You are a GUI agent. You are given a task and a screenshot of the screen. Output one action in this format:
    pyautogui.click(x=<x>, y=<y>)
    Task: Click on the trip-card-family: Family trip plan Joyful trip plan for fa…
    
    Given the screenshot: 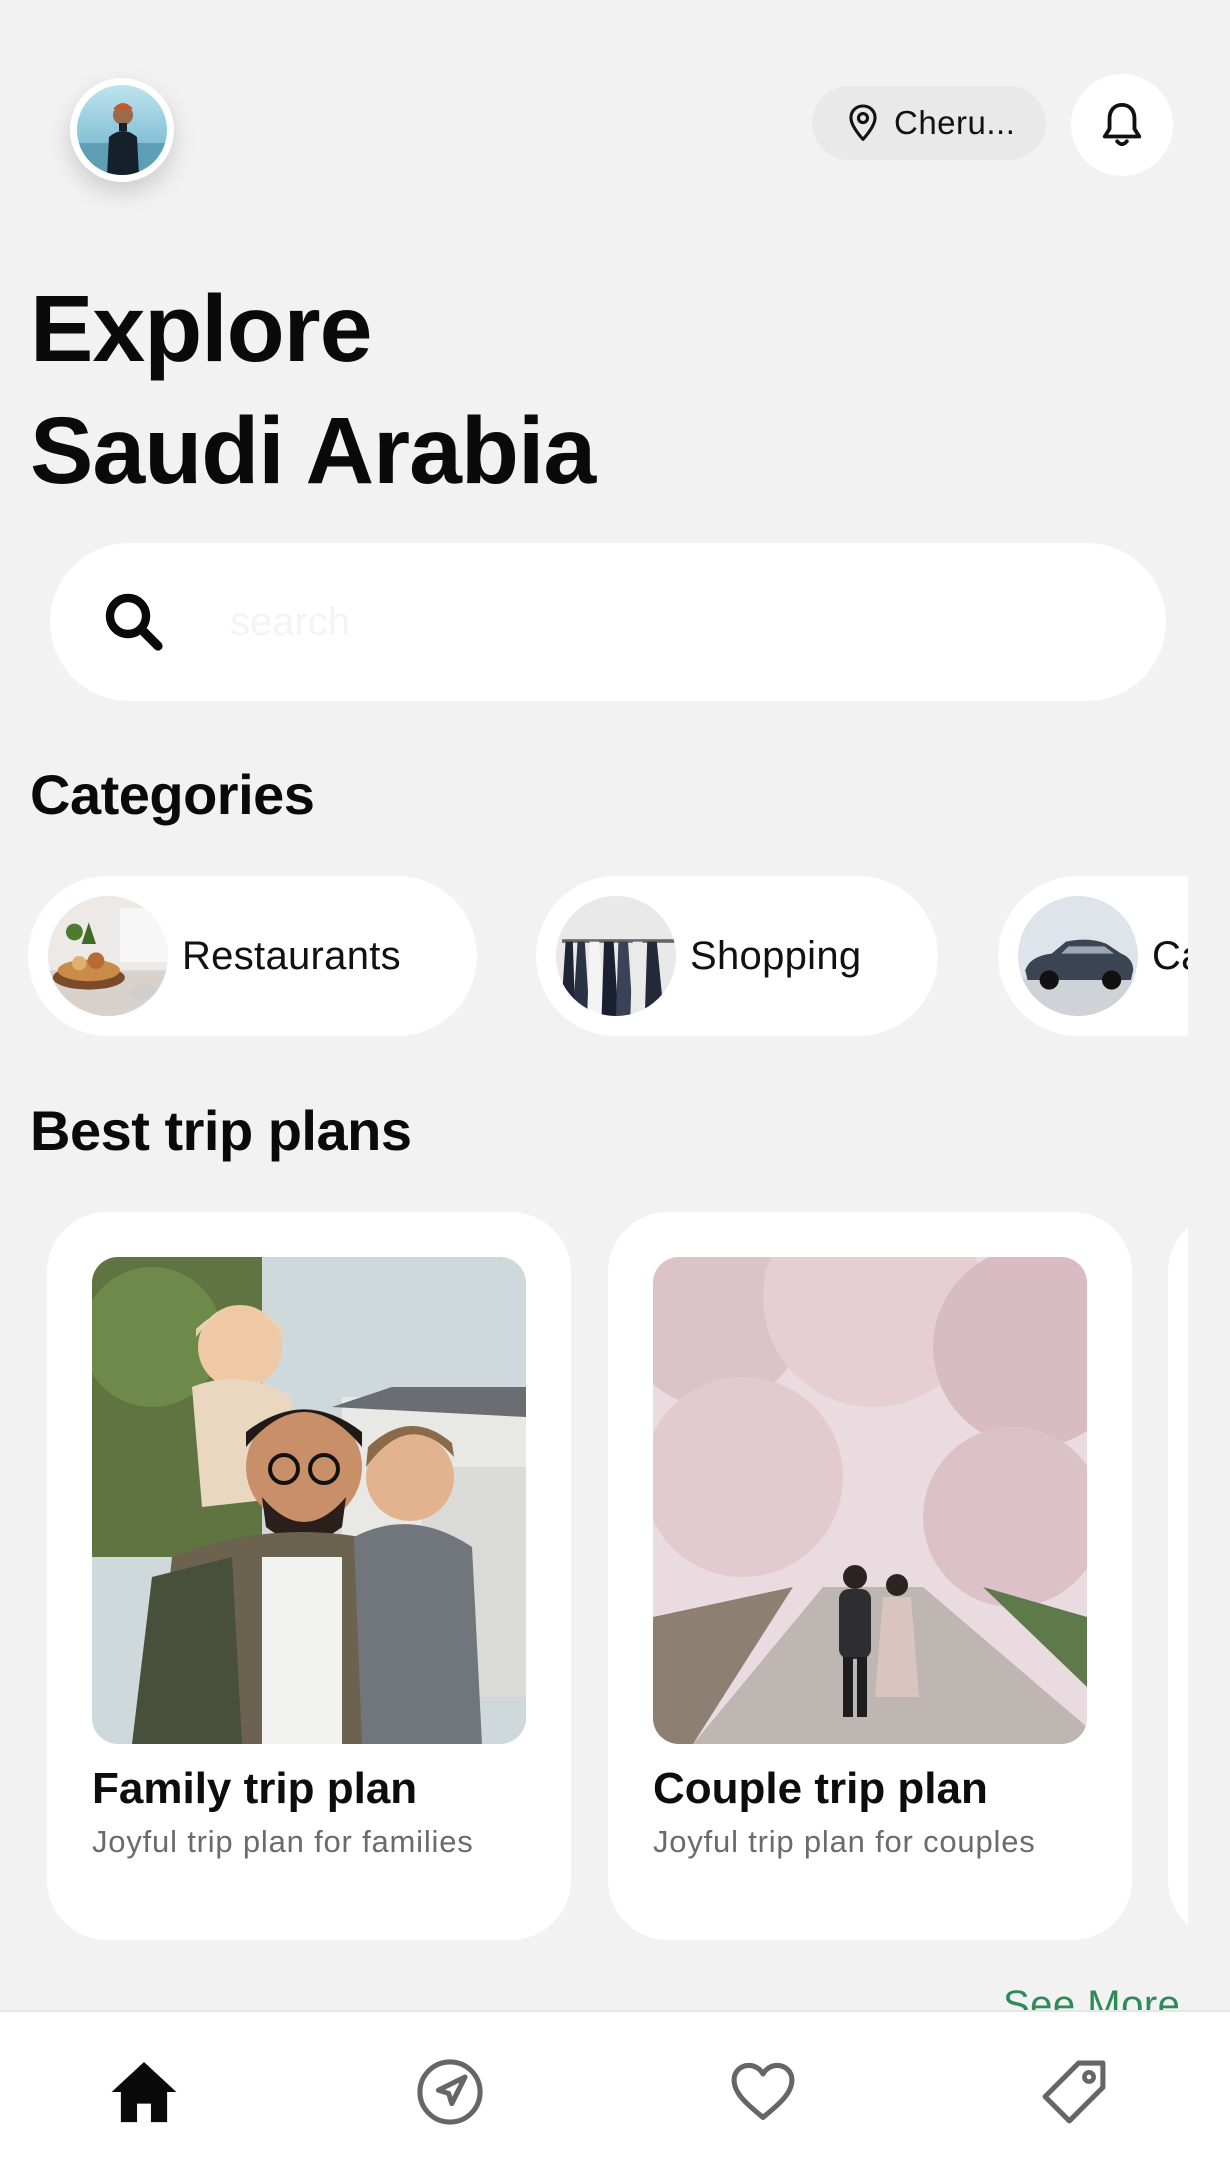 What is the action you would take?
    pyautogui.click(x=309, y=1576)
    